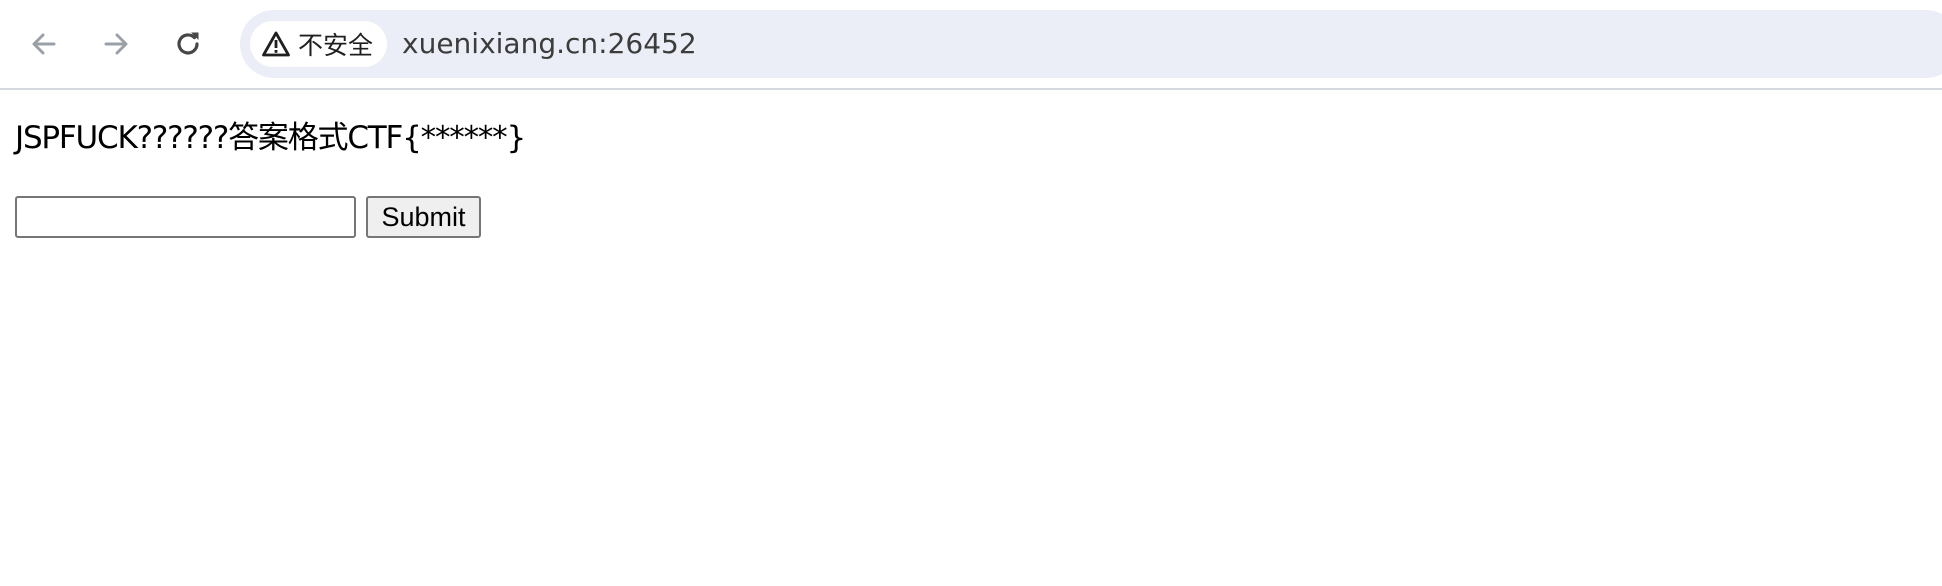 The height and width of the screenshot is (586, 1942). Describe the element at coordinates (1091, 44) in the screenshot. I see `address-bar: 不安全 xuenixiang.cn:26452` at that location.